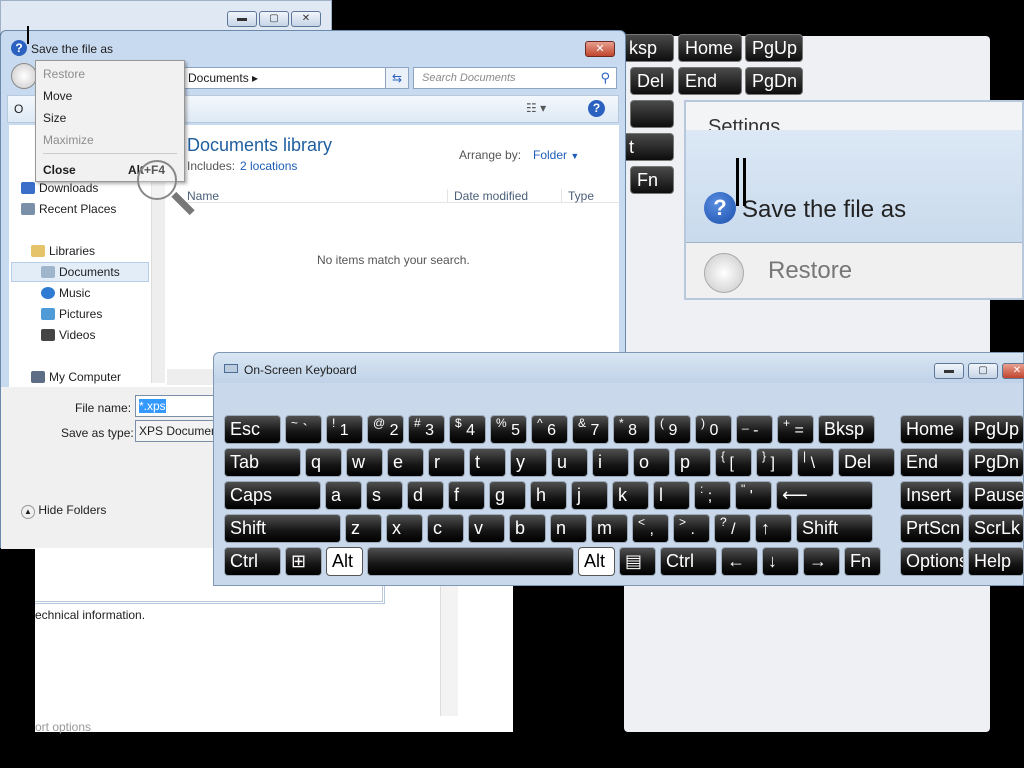 This screenshot has height=768, width=1024. What do you see at coordinates (404, 528) in the screenshot?
I see `key-x: x` at bounding box center [404, 528].